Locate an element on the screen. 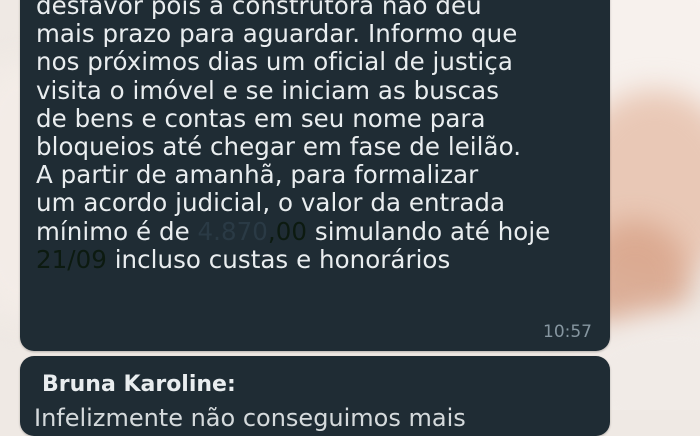 This screenshot has width=700, height=436. message-preview-text: Infelizmente não conseguimos mais is located at coordinates (250, 418).